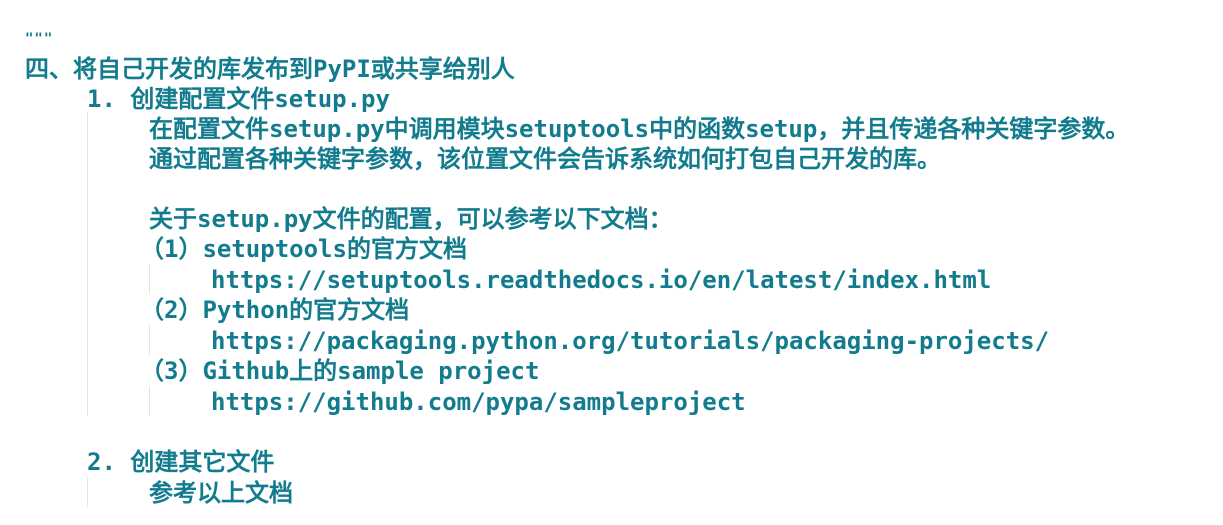 This screenshot has width=1223, height=525. Describe the element at coordinates (411, 219) in the screenshot. I see `reference-intro: 关于setup.py文件的配置，可以参考以下文档：` at that location.